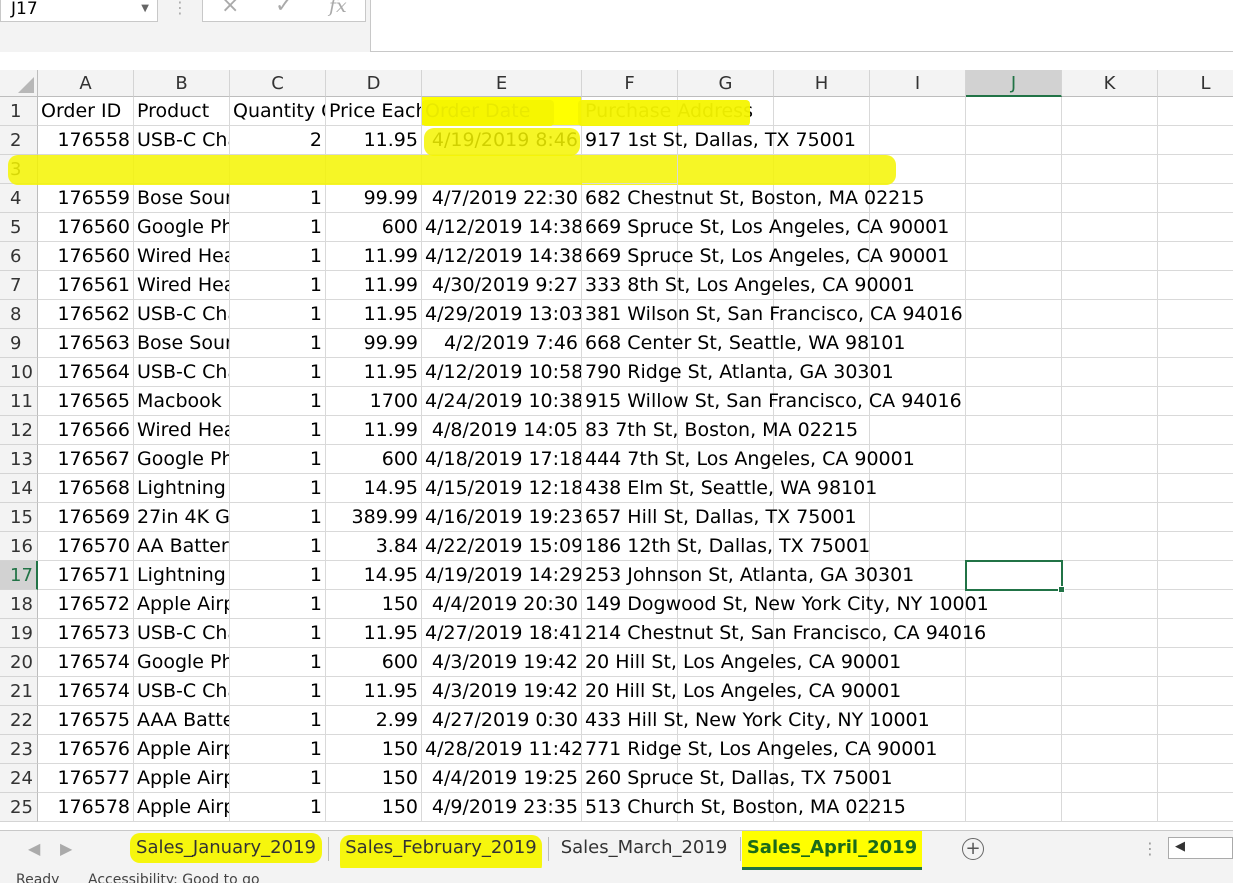  I want to click on row-header: 7, so click(19, 285).